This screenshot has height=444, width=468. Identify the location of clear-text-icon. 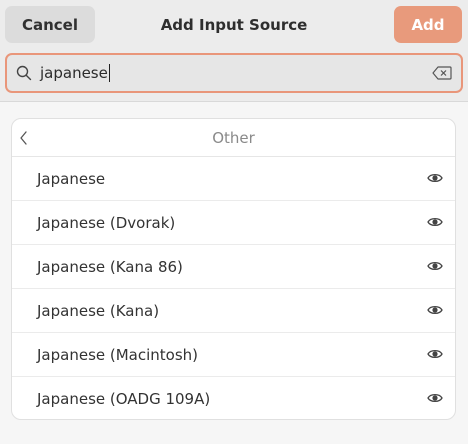
(442, 73).